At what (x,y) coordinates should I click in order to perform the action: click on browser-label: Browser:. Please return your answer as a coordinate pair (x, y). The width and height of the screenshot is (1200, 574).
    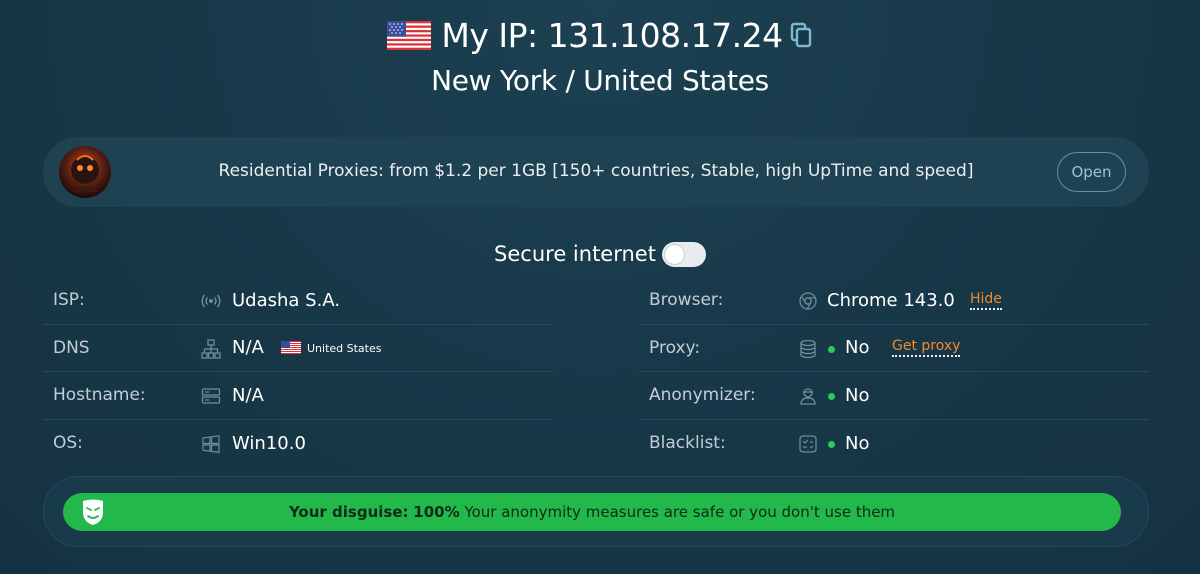
    Looking at the image, I should click on (686, 300).